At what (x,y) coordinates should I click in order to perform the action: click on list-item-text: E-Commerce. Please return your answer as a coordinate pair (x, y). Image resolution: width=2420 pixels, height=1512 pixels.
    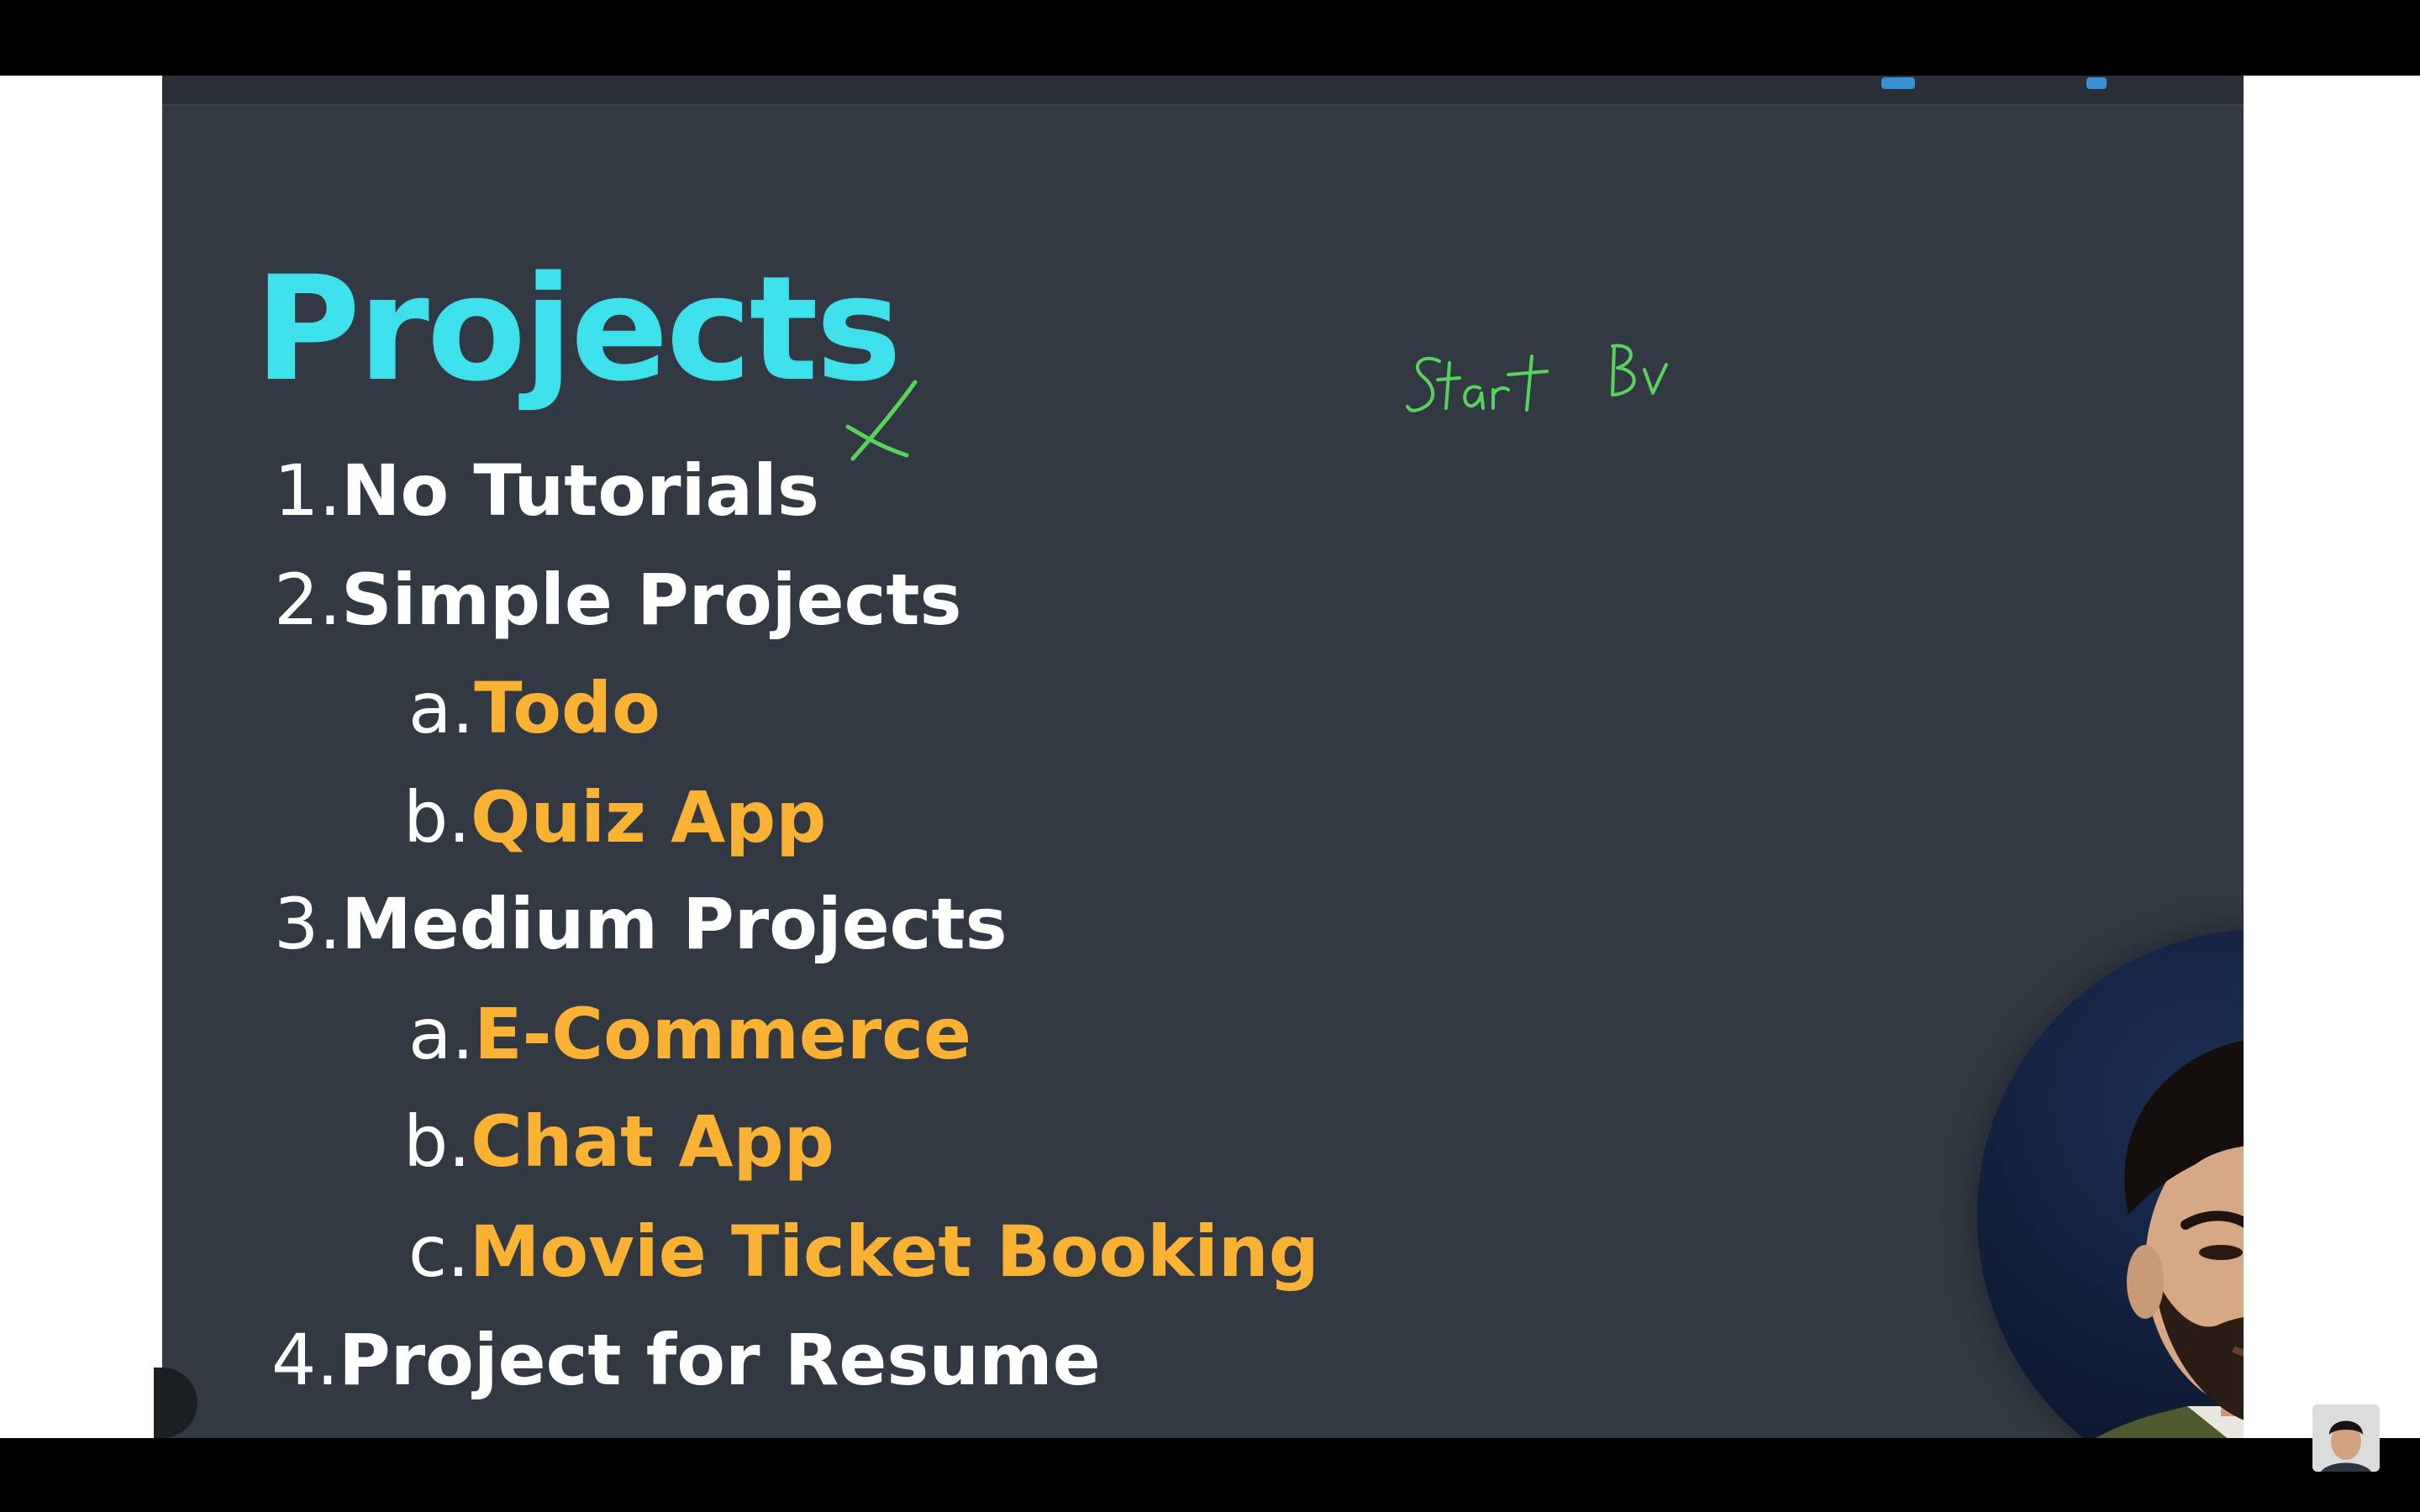
    Looking at the image, I should click on (723, 1034).